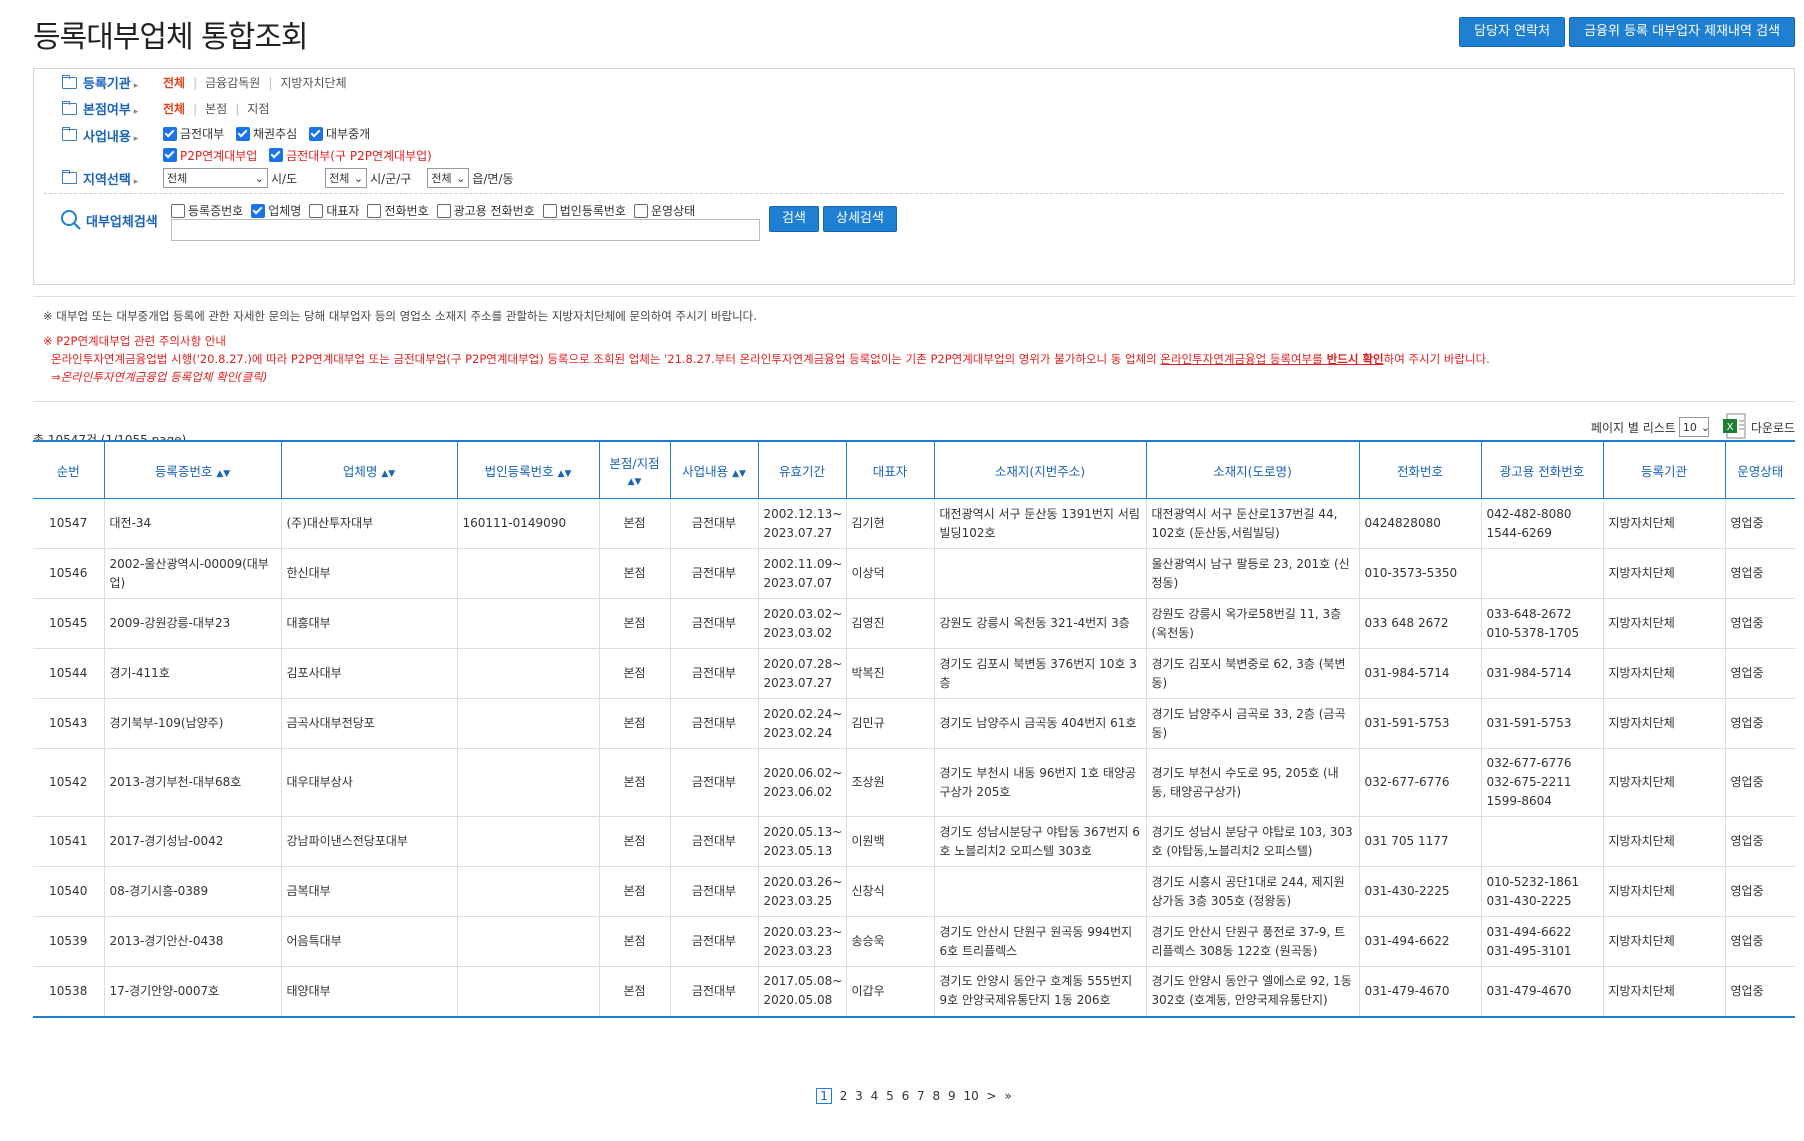 This screenshot has width=1804, height=1141. Describe the element at coordinates (210, 155) in the screenshot. I see `checkbox-p2p: P2P연계대부업` at that location.